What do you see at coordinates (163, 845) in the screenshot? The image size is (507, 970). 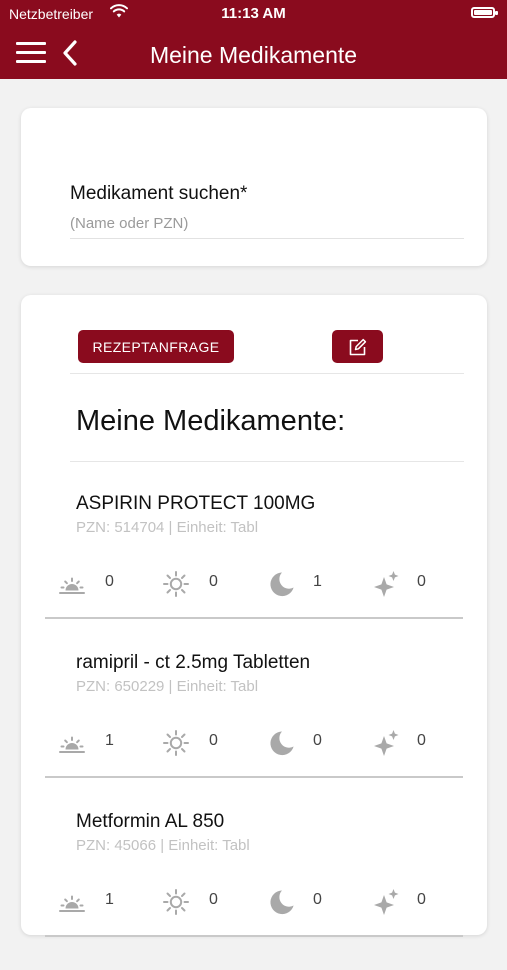 I see `medication-meta: PZN: 45066 | Einheit: Tabl` at bounding box center [163, 845].